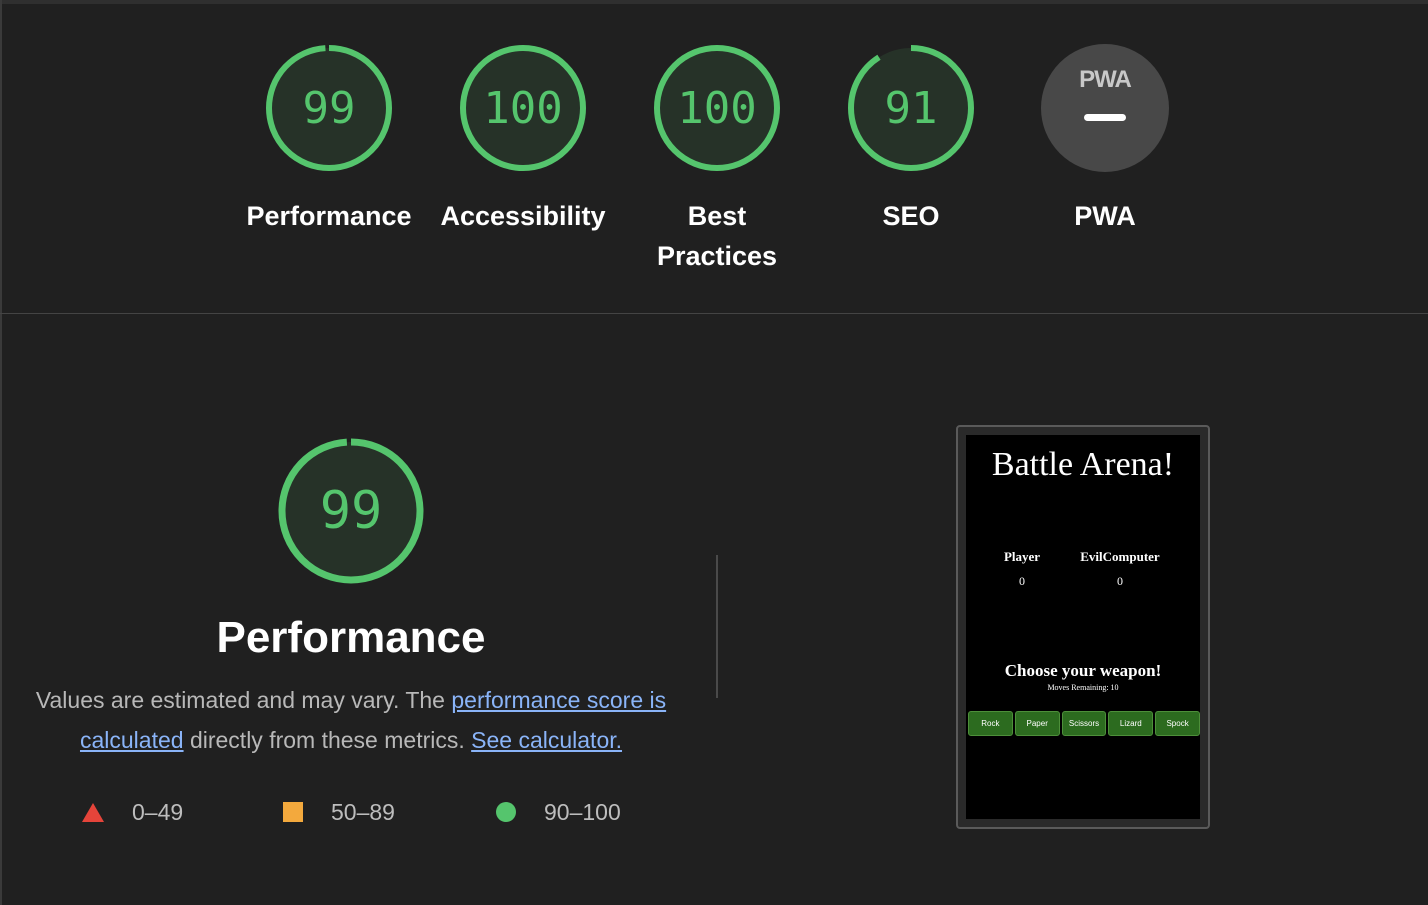 The image size is (1428, 905). Describe the element at coordinates (1177, 723) in the screenshot. I see `thumb-spock-button: Spock` at that location.